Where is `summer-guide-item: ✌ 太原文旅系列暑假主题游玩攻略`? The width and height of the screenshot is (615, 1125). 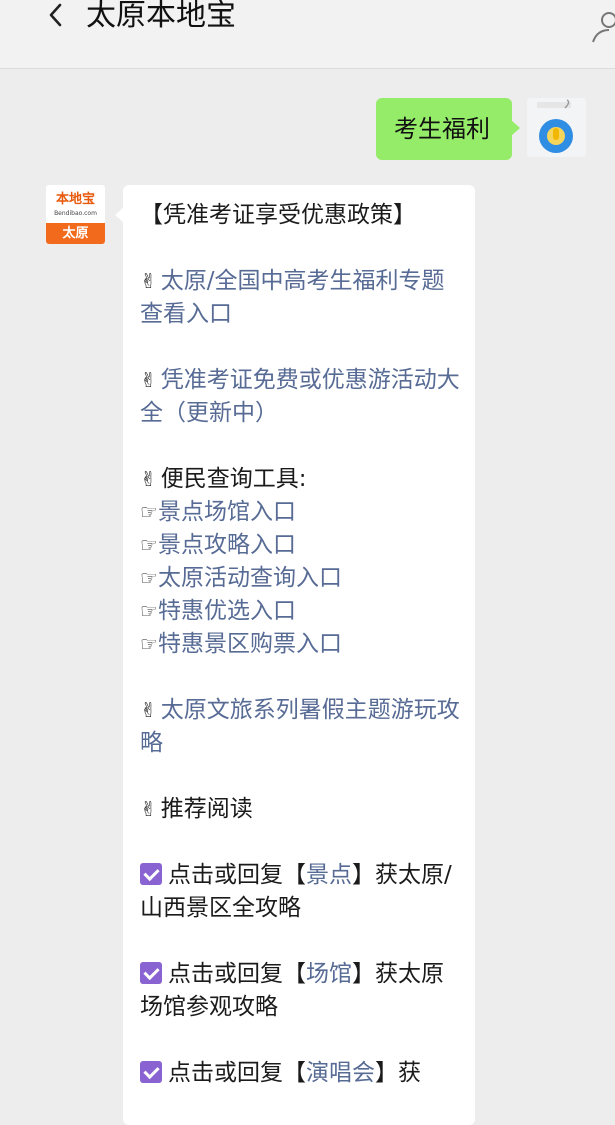
summer-guide-item: ✌ 太原文旅系列暑假主题游玩攻略 is located at coordinates (301, 727).